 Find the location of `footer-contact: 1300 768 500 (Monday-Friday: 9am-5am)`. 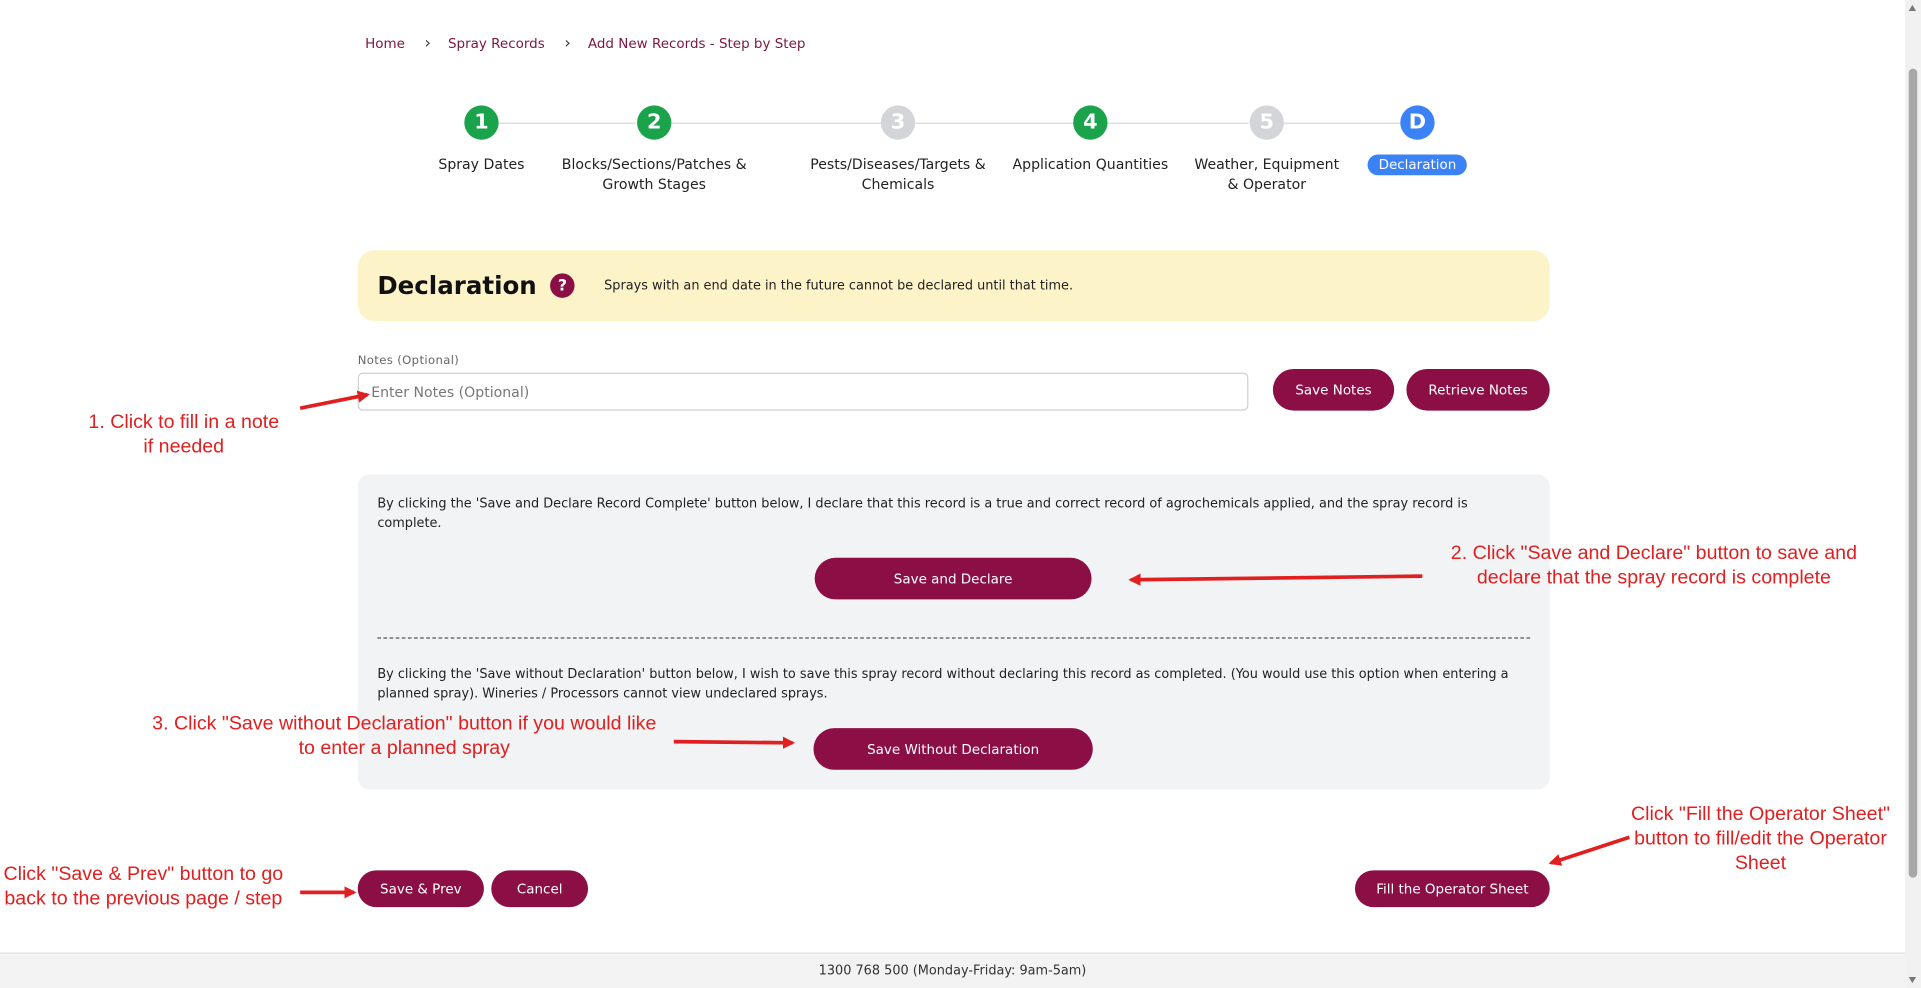

footer-contact: 1300 768 500 (Monday-Friday: 9am-5am) is located at coordinates (952, 971).